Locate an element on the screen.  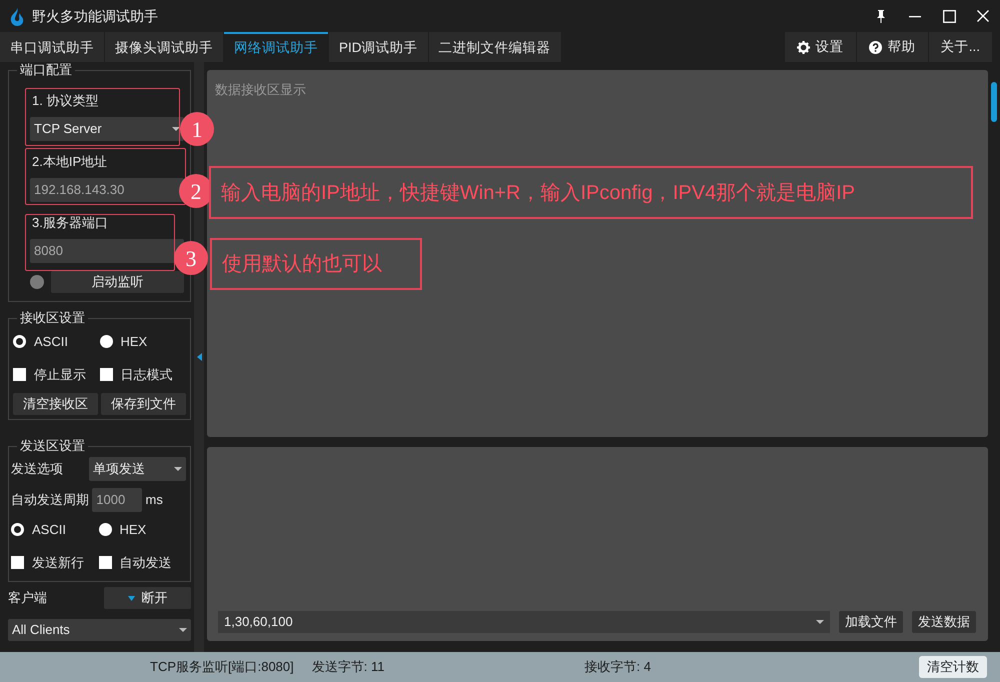
group-title: 端口配置 is located at coordinates (46, 70).